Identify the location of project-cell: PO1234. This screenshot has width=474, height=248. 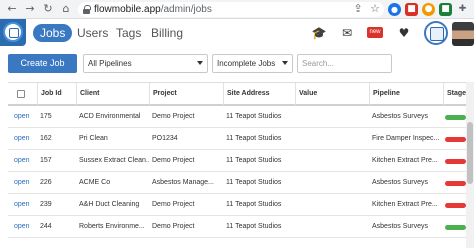
(165, 138).